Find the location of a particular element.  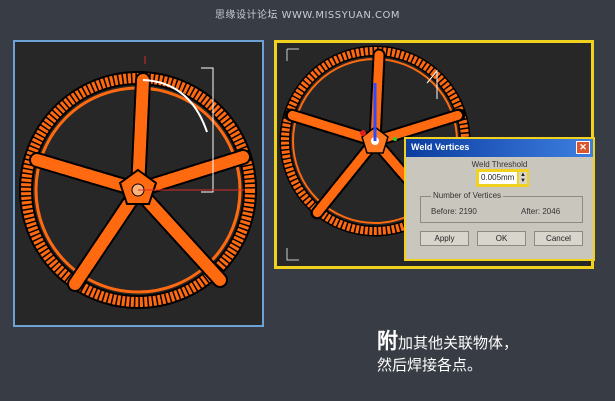

apply-button: Apply is located at coordinates (444, 238).